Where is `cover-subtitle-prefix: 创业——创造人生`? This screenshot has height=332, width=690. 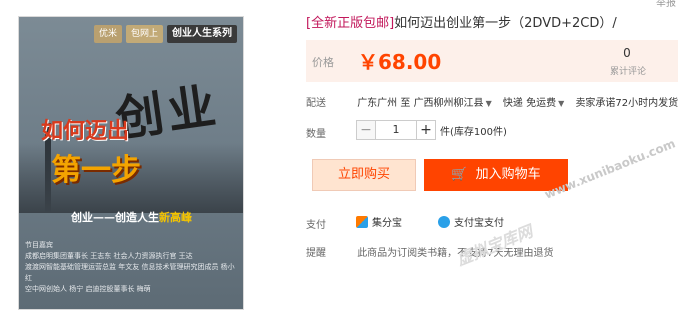 cover-subtitle-prefix: 创业——创造人生 is located at coordinates (115, 217).